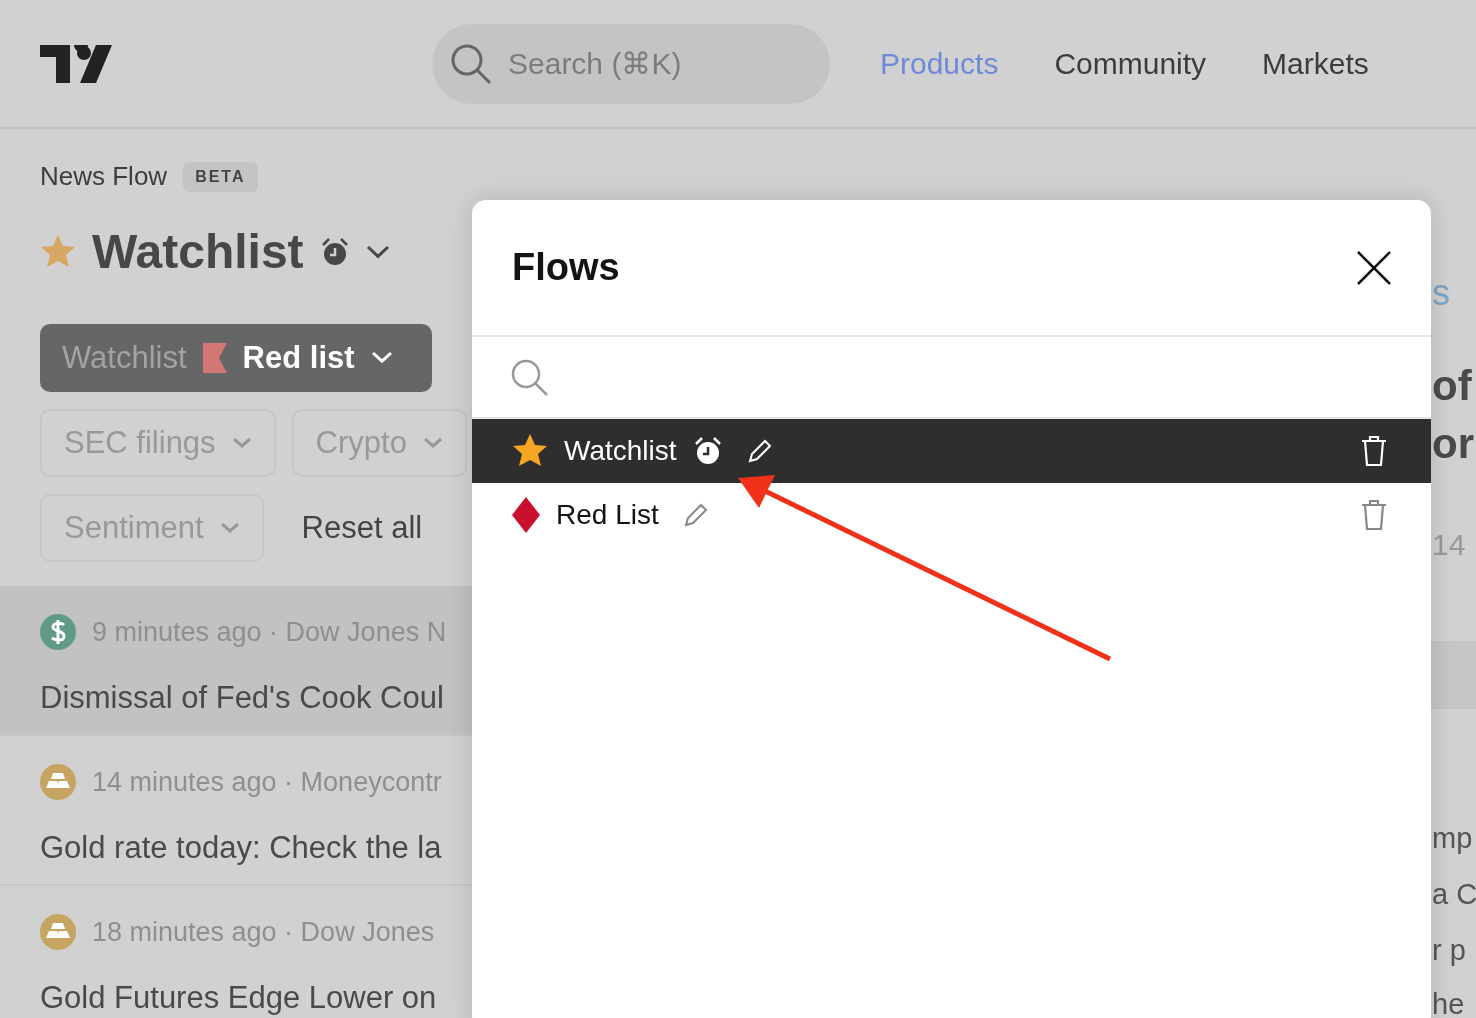  Describe the element at coordinates (1315, 63) in the screenshot. I see `nav-link: Markets` at that location.